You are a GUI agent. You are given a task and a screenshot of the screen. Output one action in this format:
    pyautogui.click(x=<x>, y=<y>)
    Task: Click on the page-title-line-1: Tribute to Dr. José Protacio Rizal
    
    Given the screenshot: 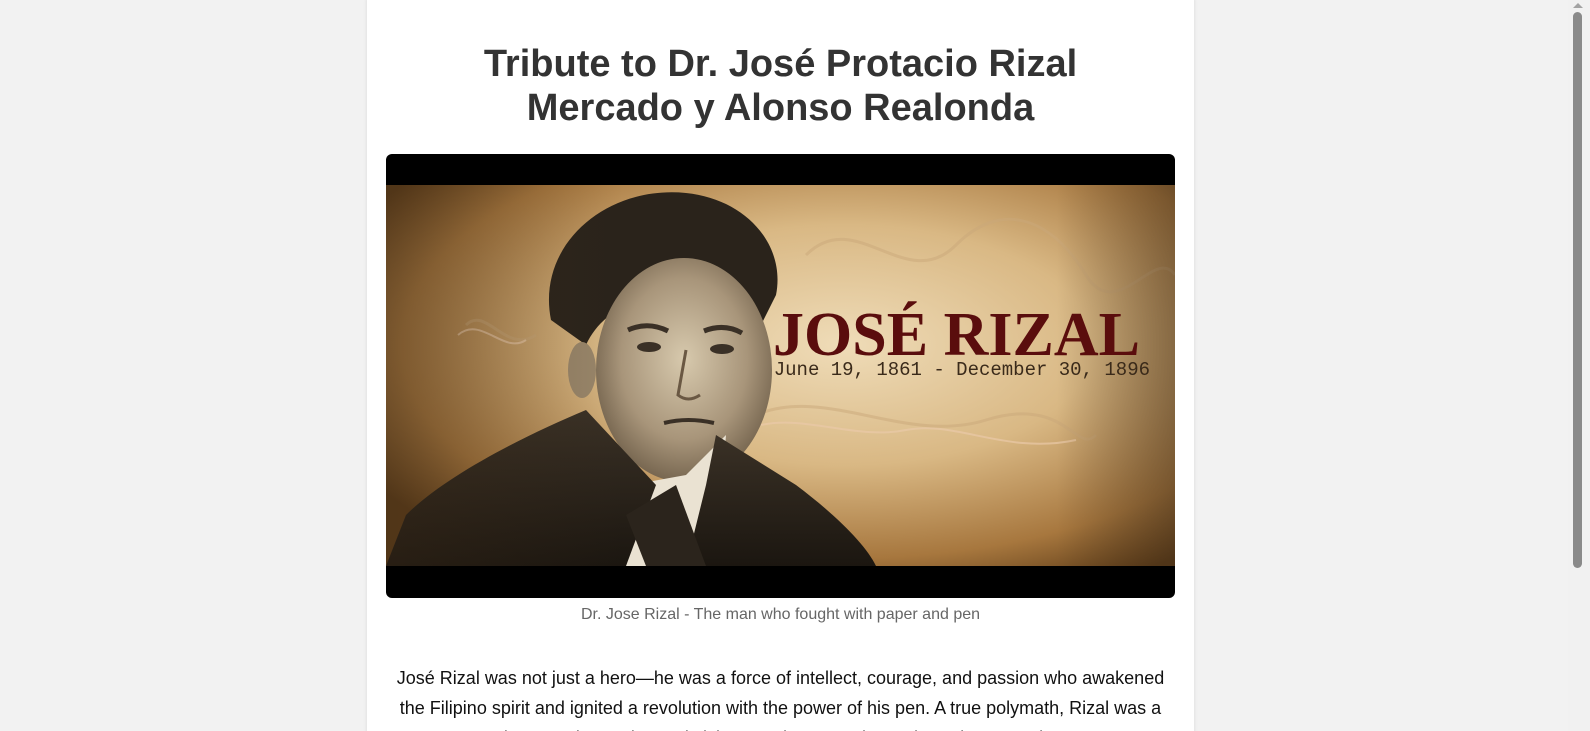 What is the action you would take?
    pyautogui.click(x=780, y=64)
    